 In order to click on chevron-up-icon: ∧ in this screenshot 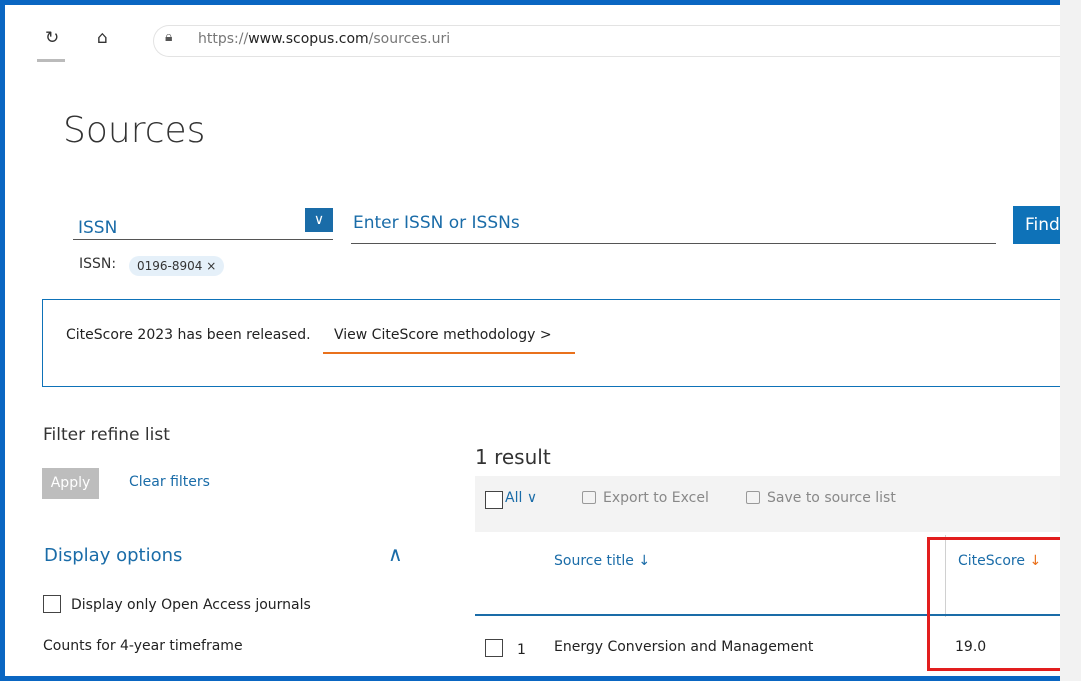, I will do `click(395, 554)`.